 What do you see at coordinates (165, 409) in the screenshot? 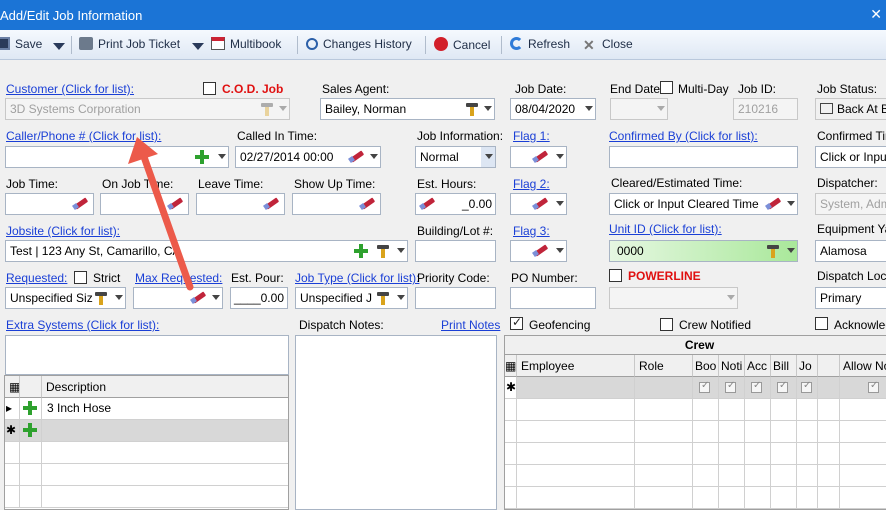
I see `list-item: 3 Inch Hose` at bounding box center [165, 409].